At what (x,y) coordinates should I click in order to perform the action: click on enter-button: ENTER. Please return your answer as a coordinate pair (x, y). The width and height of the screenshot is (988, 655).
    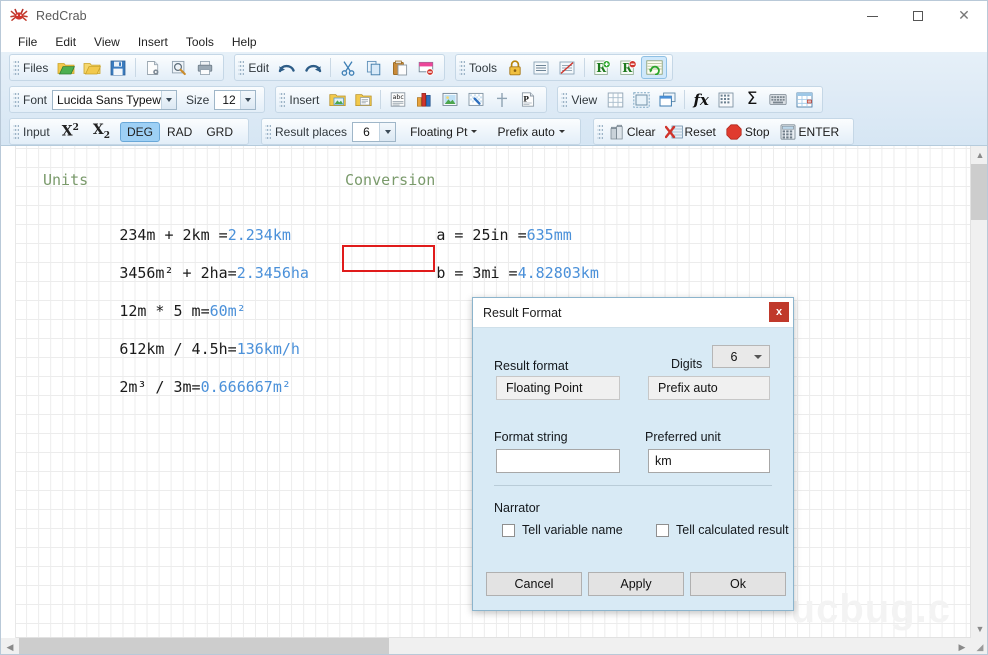
    Looking at the image, I should click on (811, 132).